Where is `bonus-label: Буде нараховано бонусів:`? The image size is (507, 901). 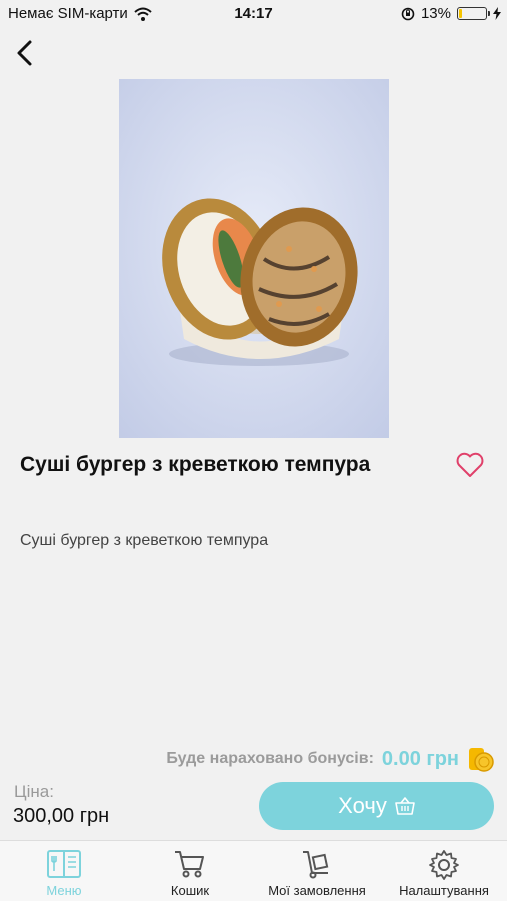
bonus-label: Буде нараховано бонусів: is located at coordinates (270, 758).